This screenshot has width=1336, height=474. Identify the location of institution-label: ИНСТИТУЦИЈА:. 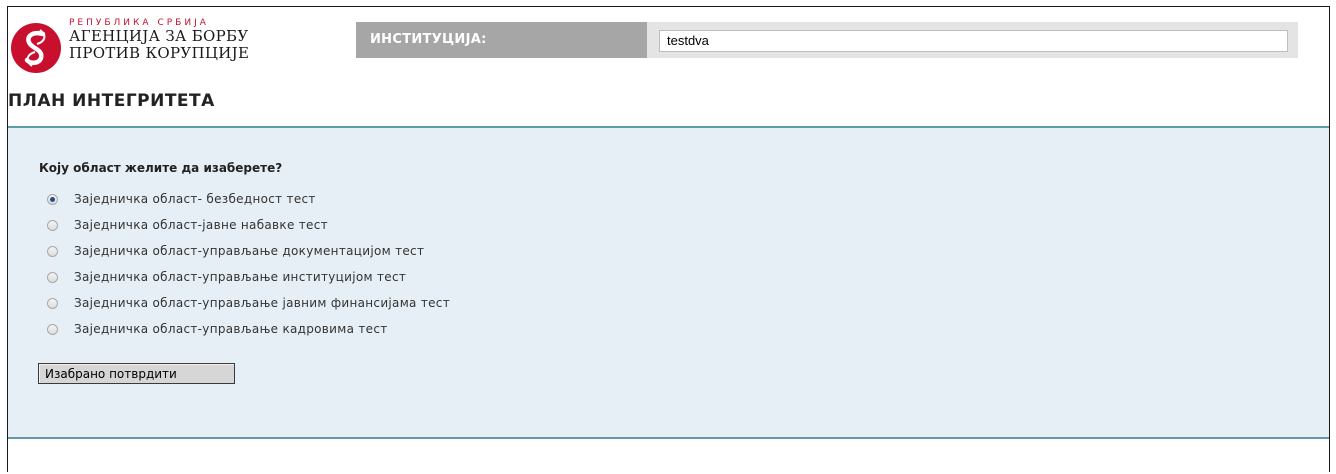
(501, 40).